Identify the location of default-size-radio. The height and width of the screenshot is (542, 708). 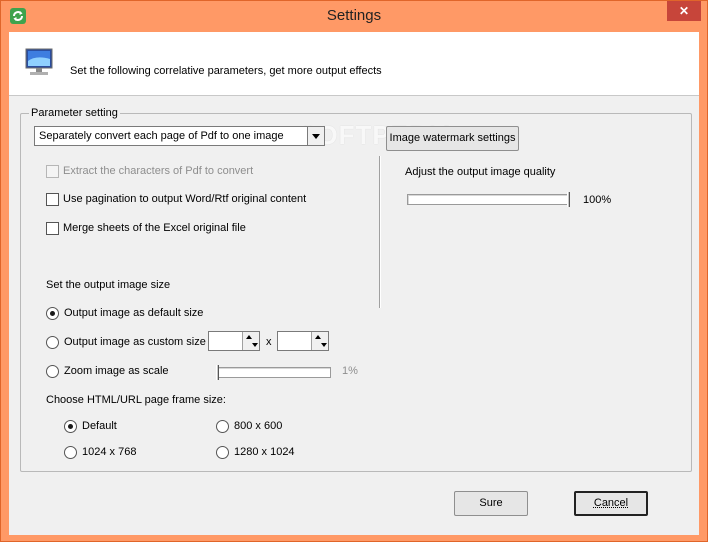
(52, 313).